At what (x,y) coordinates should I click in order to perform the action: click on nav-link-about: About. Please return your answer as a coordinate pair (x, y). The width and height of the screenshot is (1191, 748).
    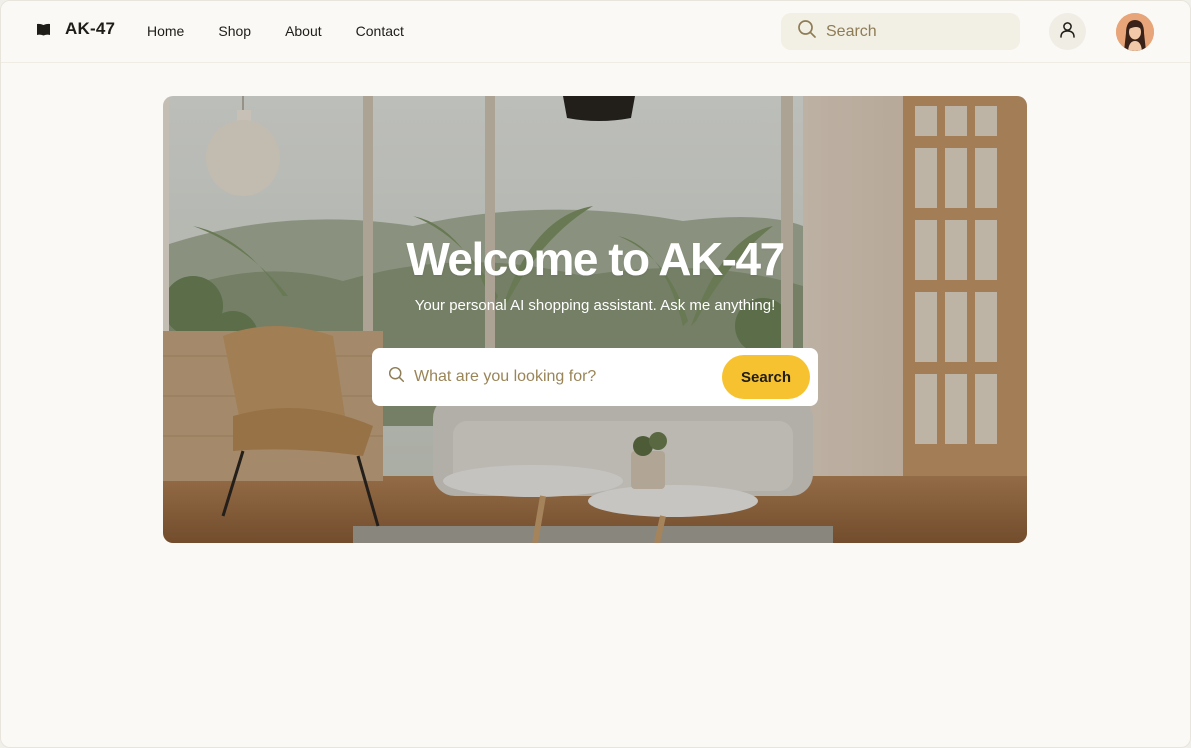
    Looking at the image, I should click on (303, 31).